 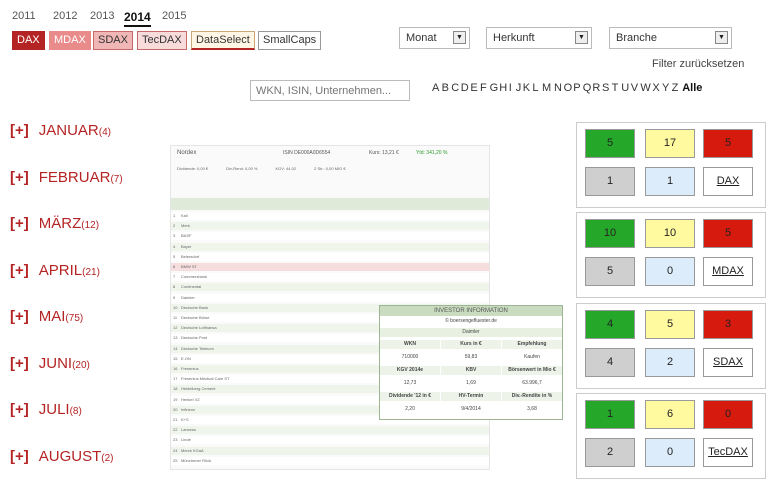 What do you see at coordinates (174, 287) in the screenshot?
I see `preview-row-index: 8` at bounding box center [174, 287].